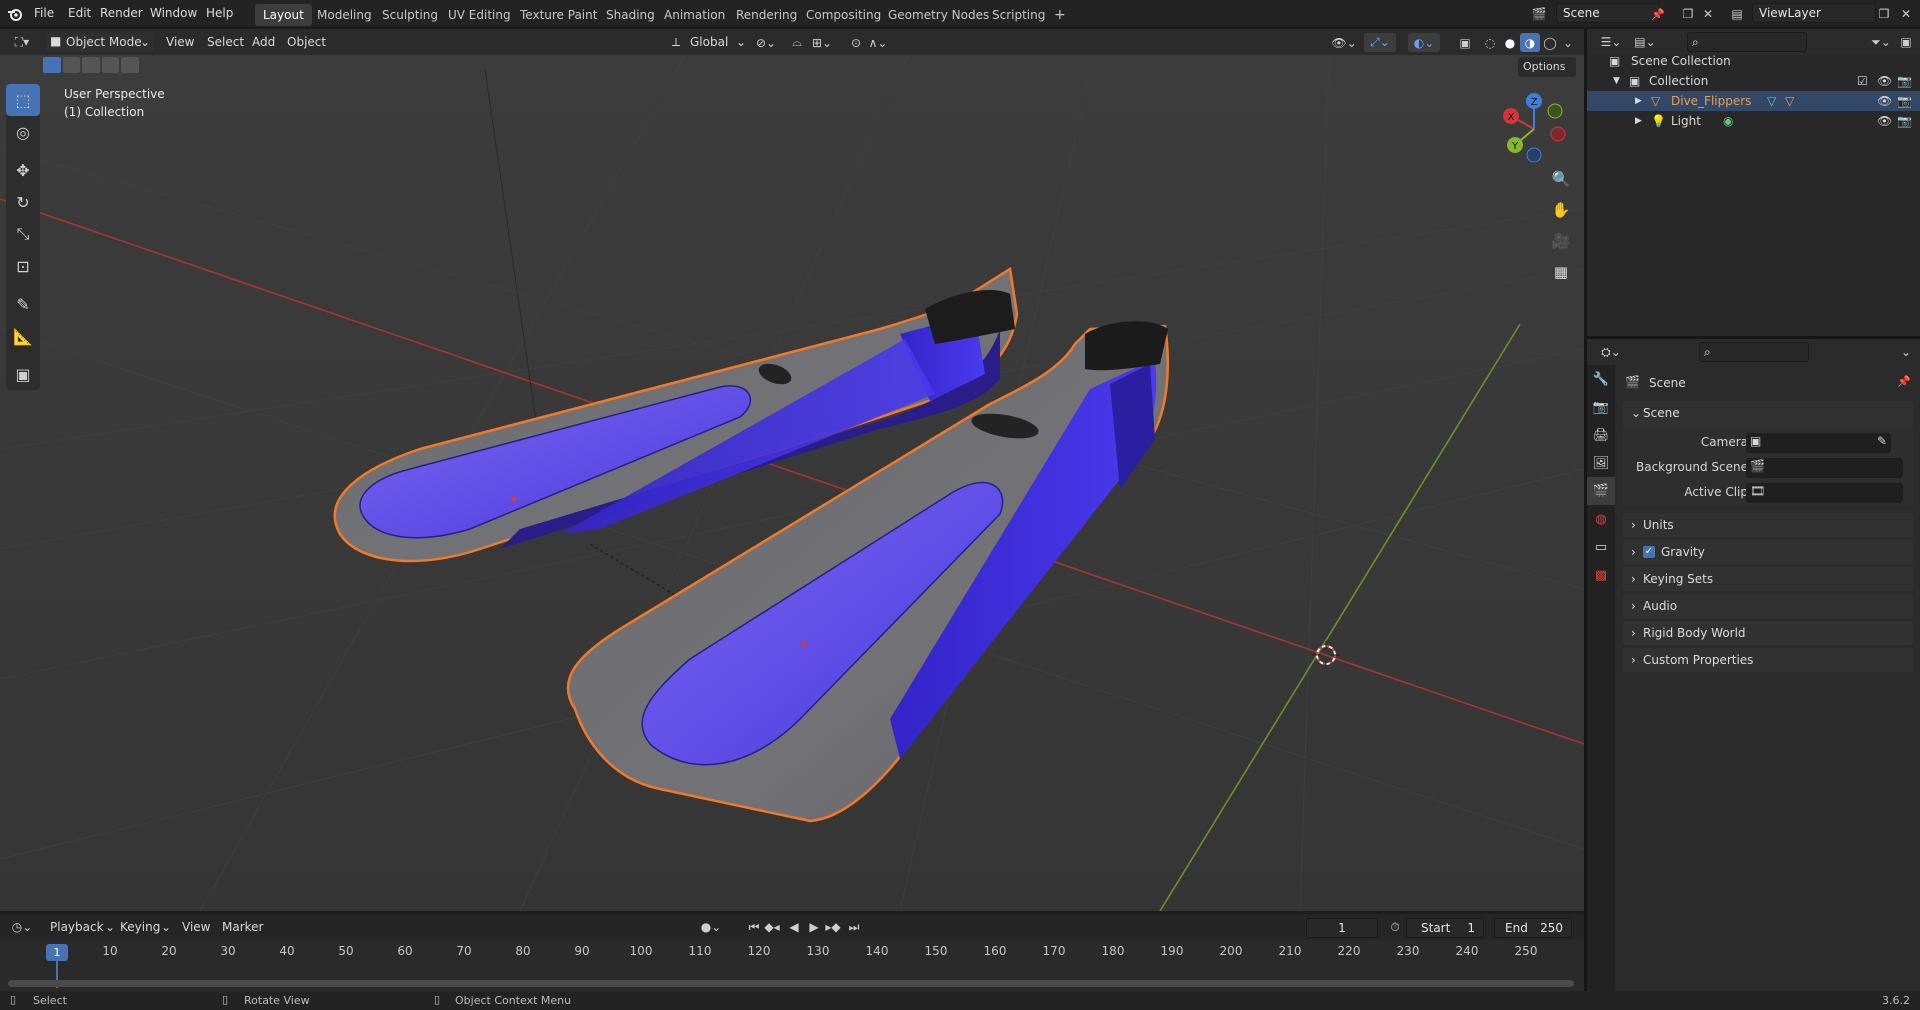 The height and width of the screenshot is (1010, 1920). I want to click on properties-editor-icon: ⛭⌄, so click(1611, 352).